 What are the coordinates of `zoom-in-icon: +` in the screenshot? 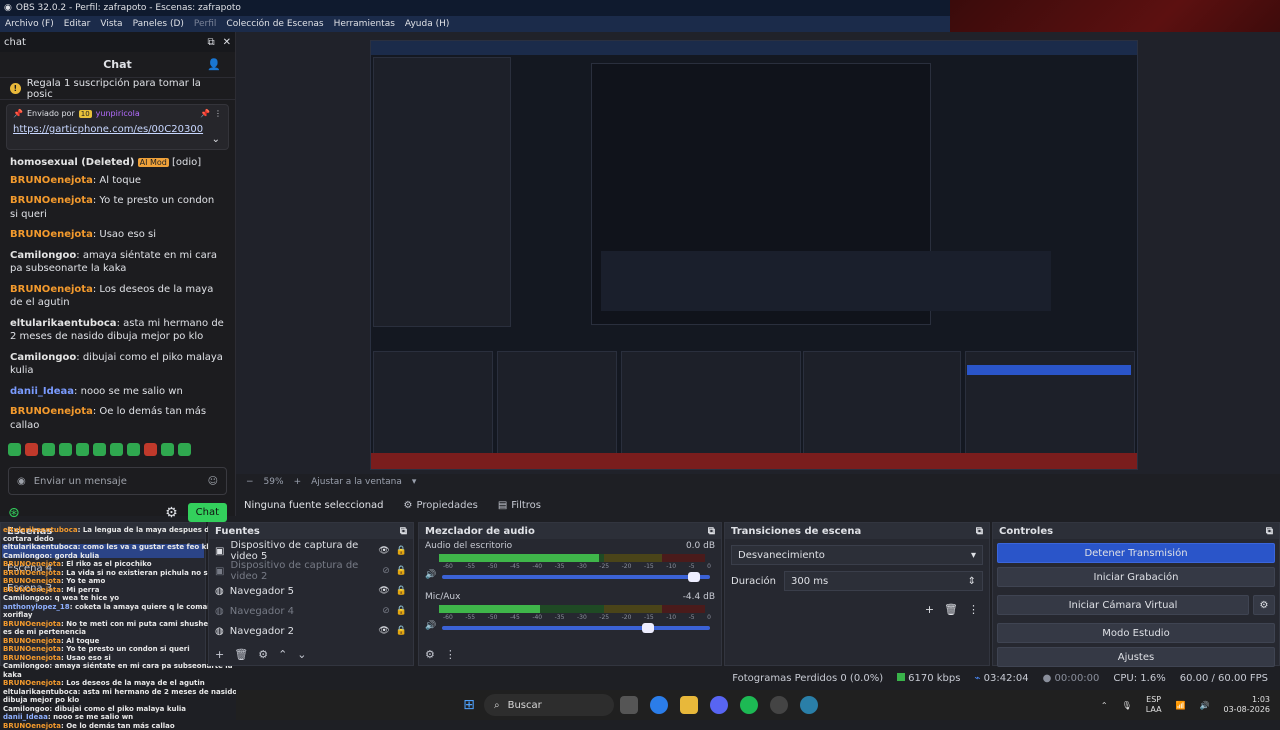 It's located at (298, 482).